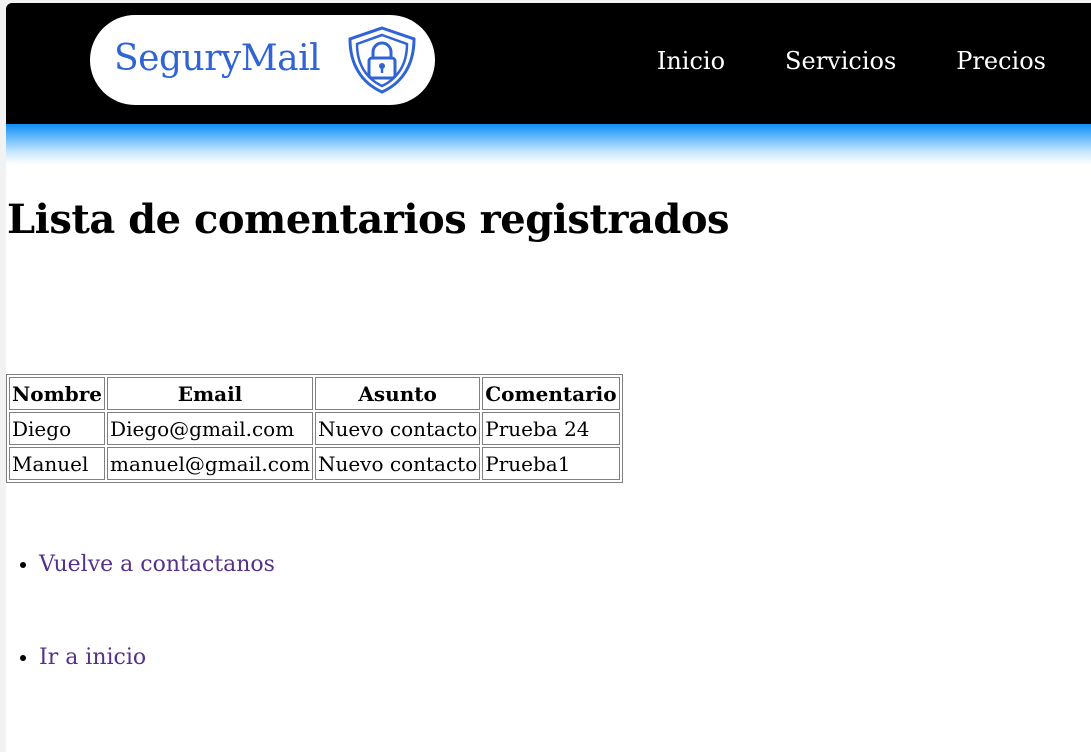 The height and width of the screenshot is (752, 1091). I want to click on nav-servicios: Servicios, so click(840, 61).